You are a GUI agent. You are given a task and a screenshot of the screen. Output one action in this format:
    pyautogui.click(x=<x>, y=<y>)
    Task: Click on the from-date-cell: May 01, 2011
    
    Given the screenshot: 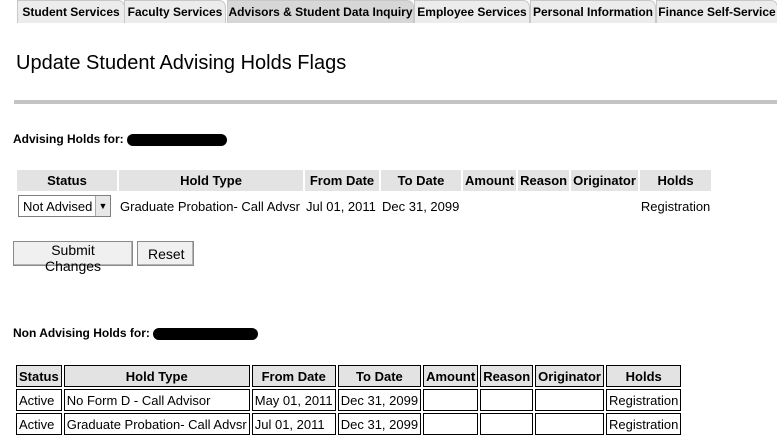 What is the action you would take?
    pyautogui.click(x=293, y=400)
    